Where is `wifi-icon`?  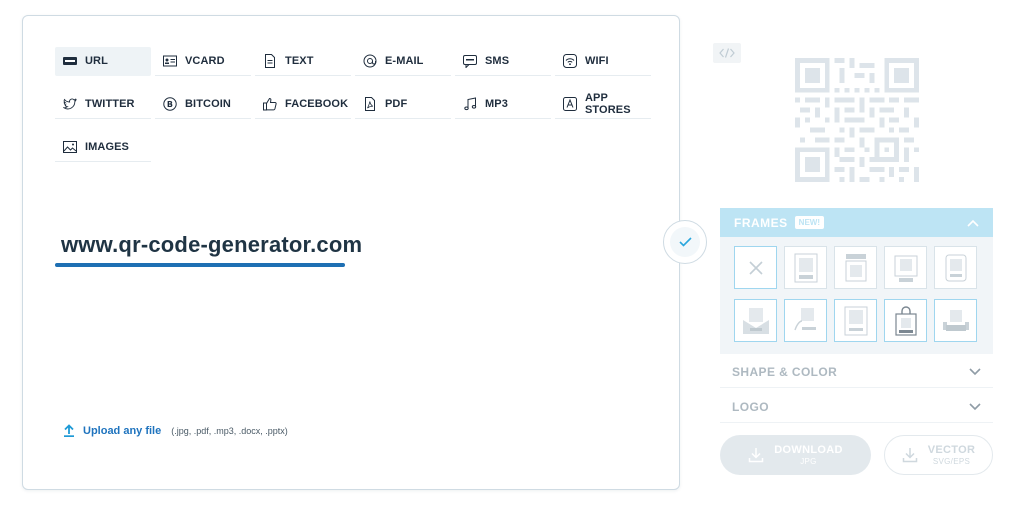
wifi-icon is located at coordinates (570, 61).